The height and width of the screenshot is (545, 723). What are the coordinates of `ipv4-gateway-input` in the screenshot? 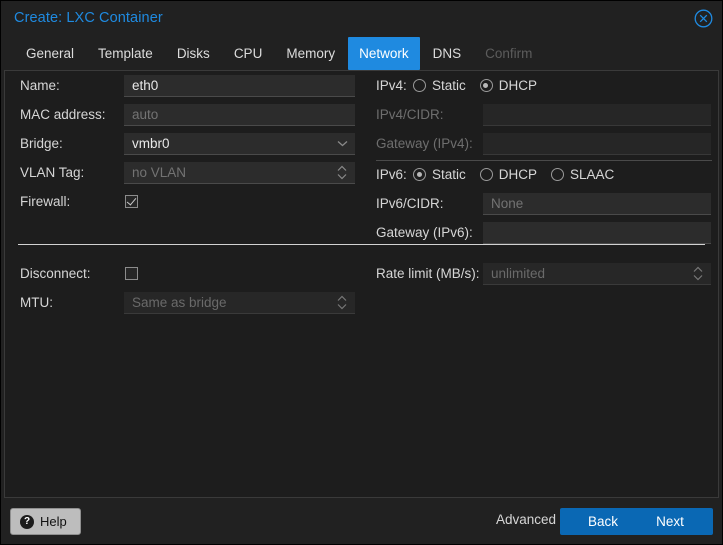 It's located at (597, 143).